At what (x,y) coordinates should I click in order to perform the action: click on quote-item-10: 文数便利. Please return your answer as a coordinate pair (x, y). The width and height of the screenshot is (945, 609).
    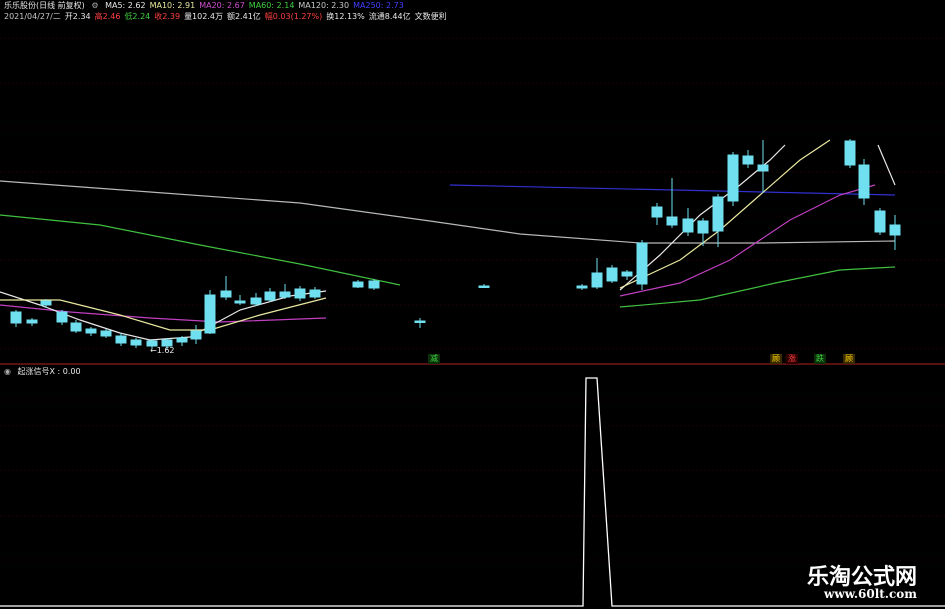
    Looking at the image, I should click on (430, 16).